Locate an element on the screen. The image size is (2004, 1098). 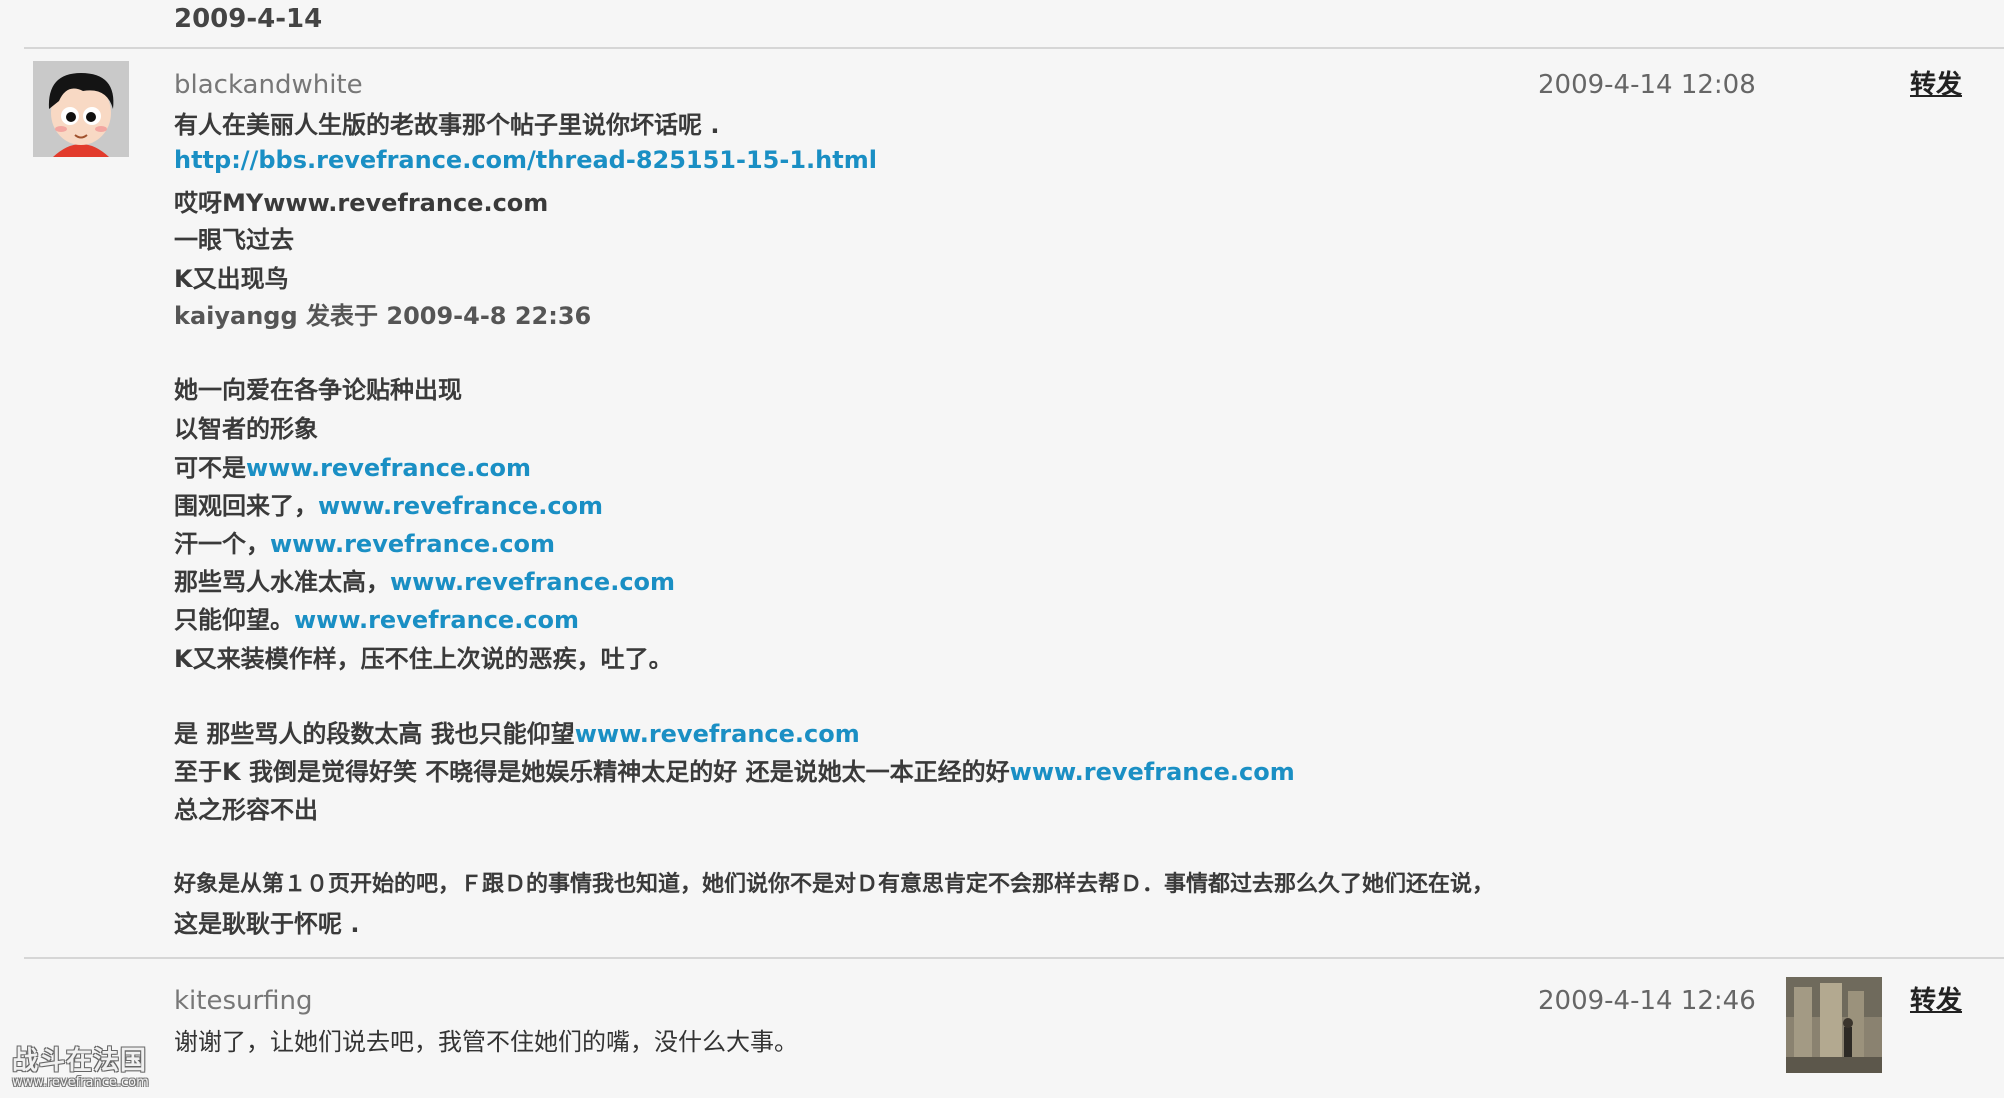
post-line: 谢谢了，让她们说去吧，我管不住她们的嘴，没什么大事。 is located at coordinates (486, 1042).